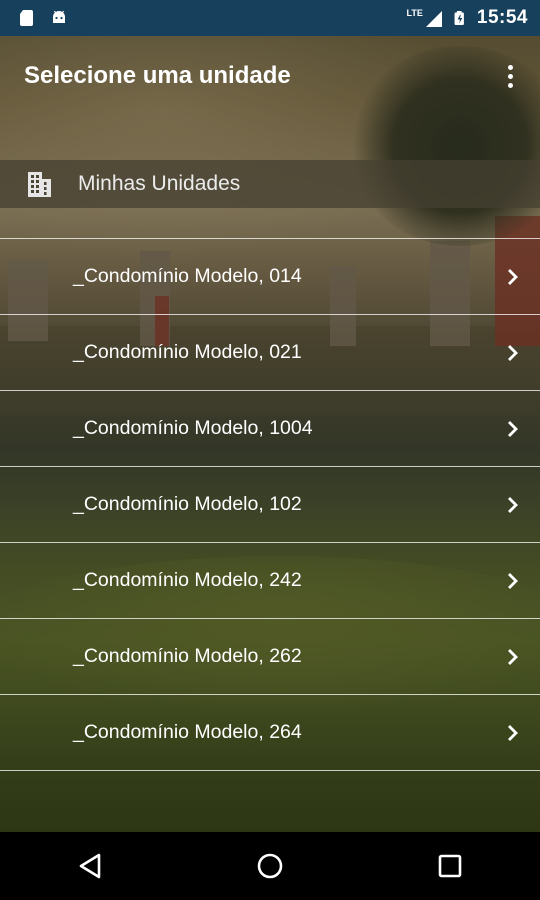 The width and height of the screenshot is (540, 900). I want to click on unit-label: _Condomínio Modelo, 262, so click(187, 656).